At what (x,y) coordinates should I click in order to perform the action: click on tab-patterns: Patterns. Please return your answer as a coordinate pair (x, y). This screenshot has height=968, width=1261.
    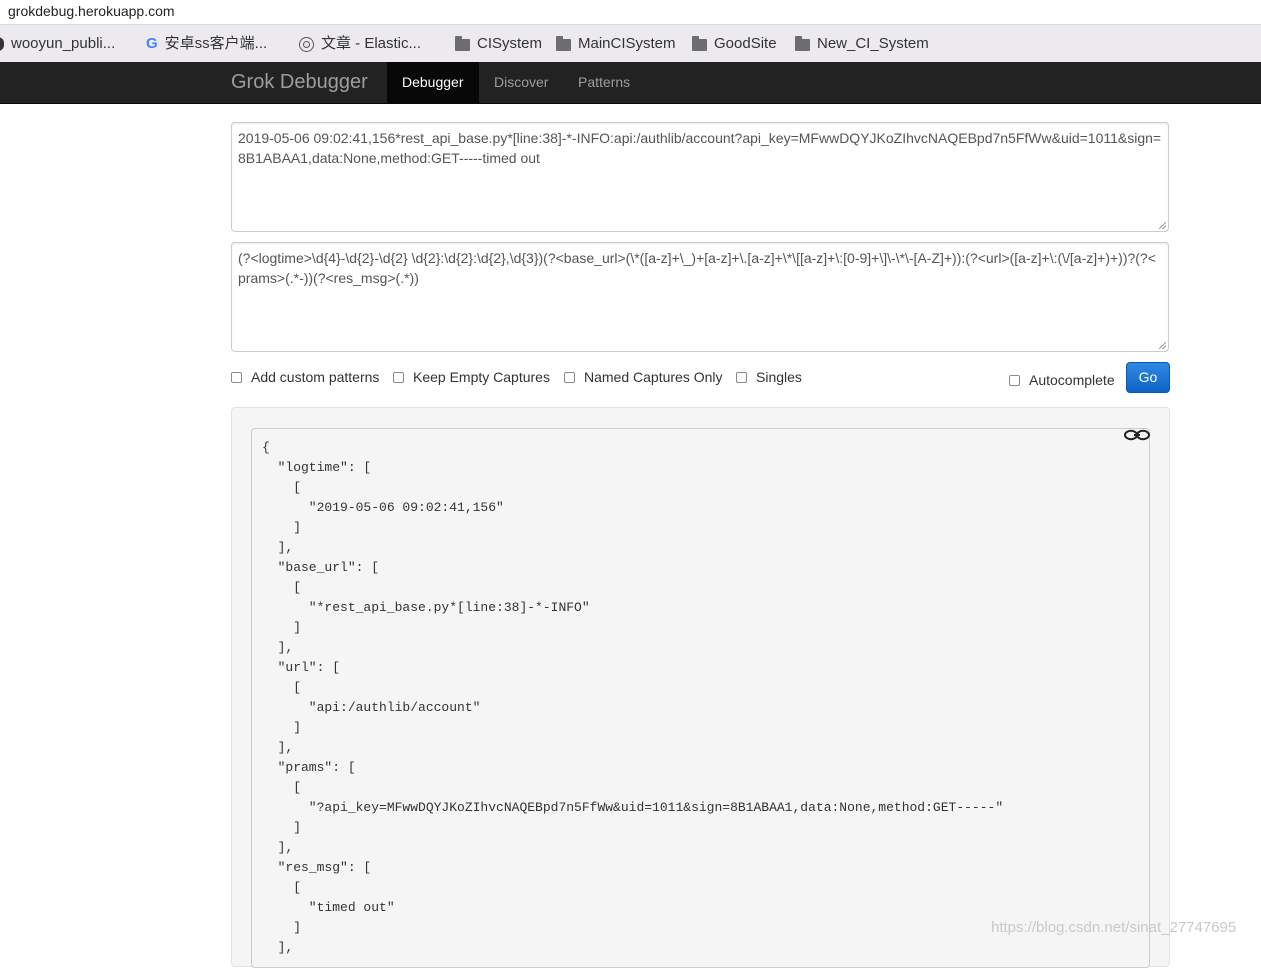
    Looking at the image, I should click on (604, 82).